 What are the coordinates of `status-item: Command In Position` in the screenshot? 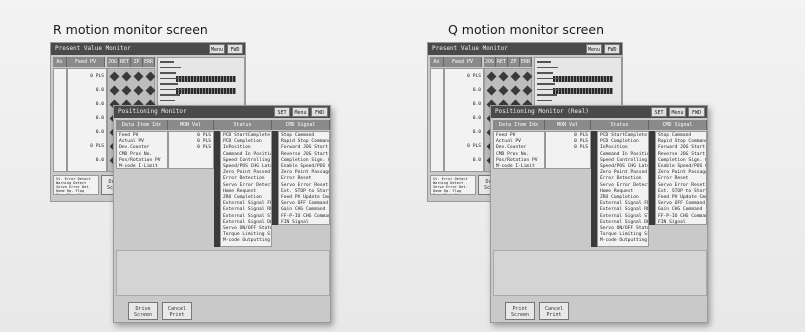 It's located at (624, 154).